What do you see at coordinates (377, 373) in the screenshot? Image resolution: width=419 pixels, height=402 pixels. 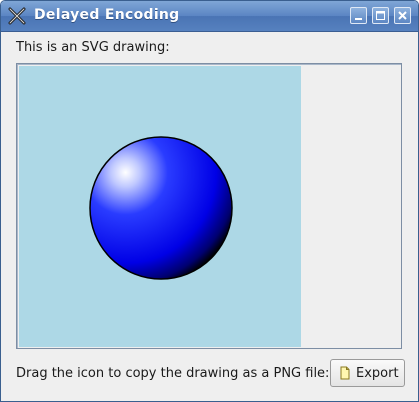 I see `export-label: Export` at bounding box center [377, 373].